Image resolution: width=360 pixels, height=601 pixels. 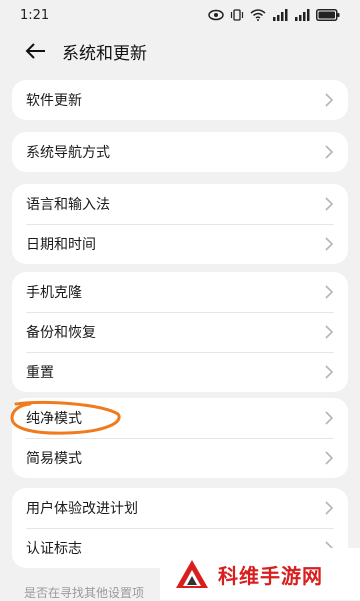 What do you see at coordinates (180, 418) in the screenshot?
I see `settings-item-pure-mode: 纯净模式` at bounding box center [180, 418].